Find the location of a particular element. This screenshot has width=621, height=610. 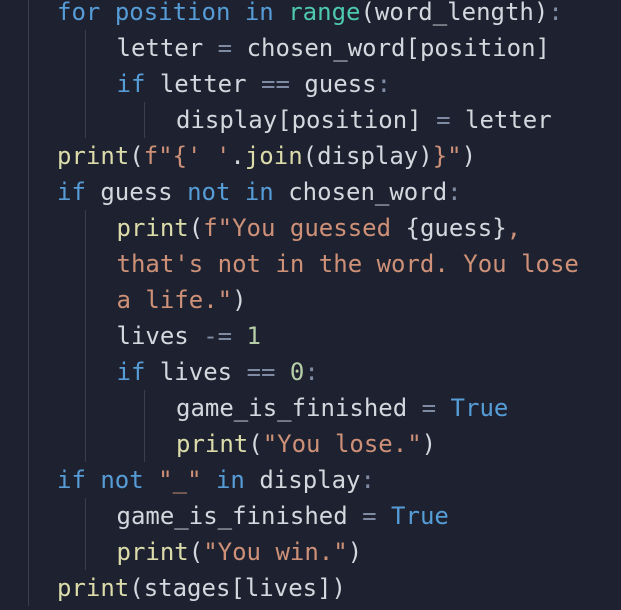

code-line: for position in range(word_length): is located at coordinates (310, 15).